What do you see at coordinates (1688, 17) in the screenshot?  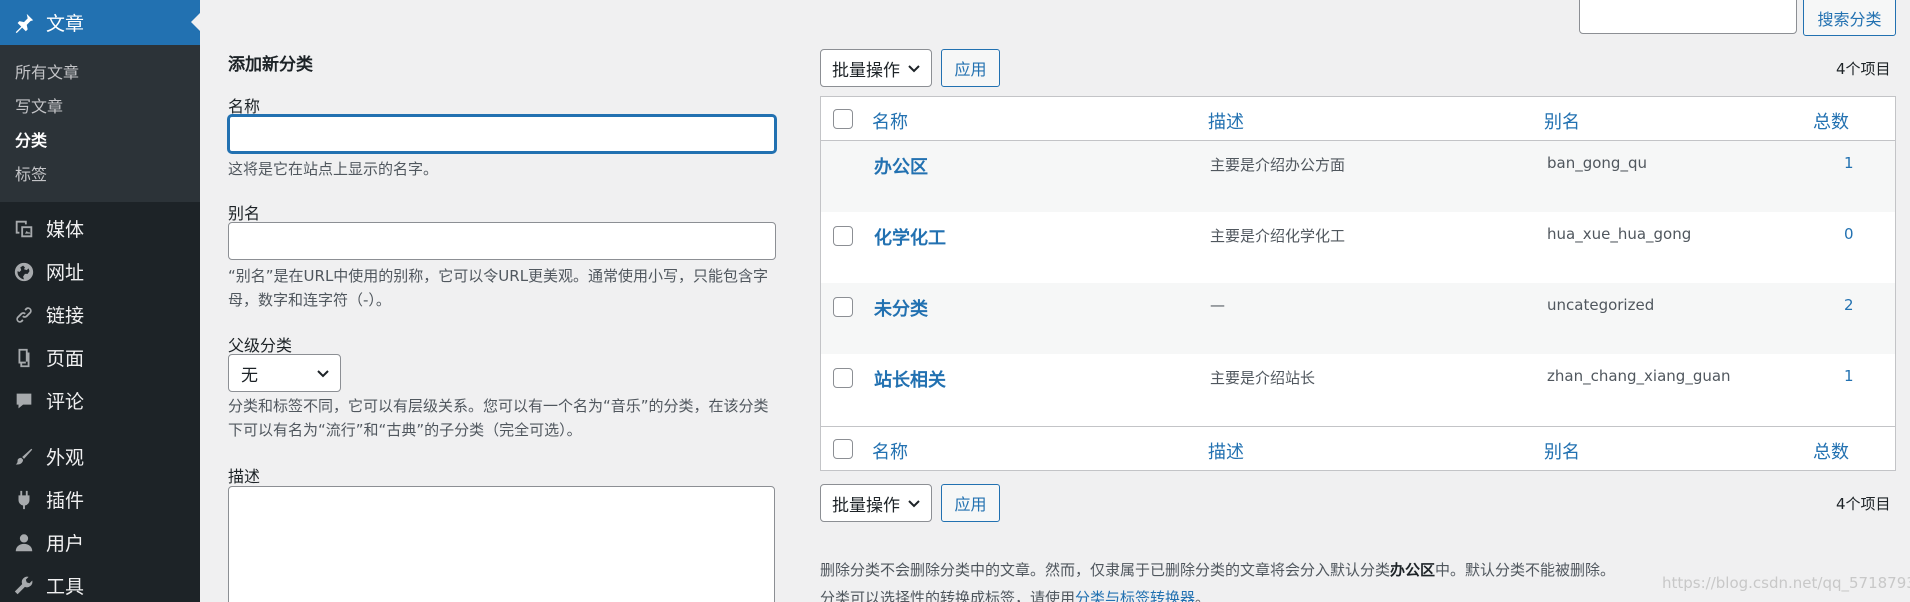 I see `category-search-input` at bounding box center [1688, 17].